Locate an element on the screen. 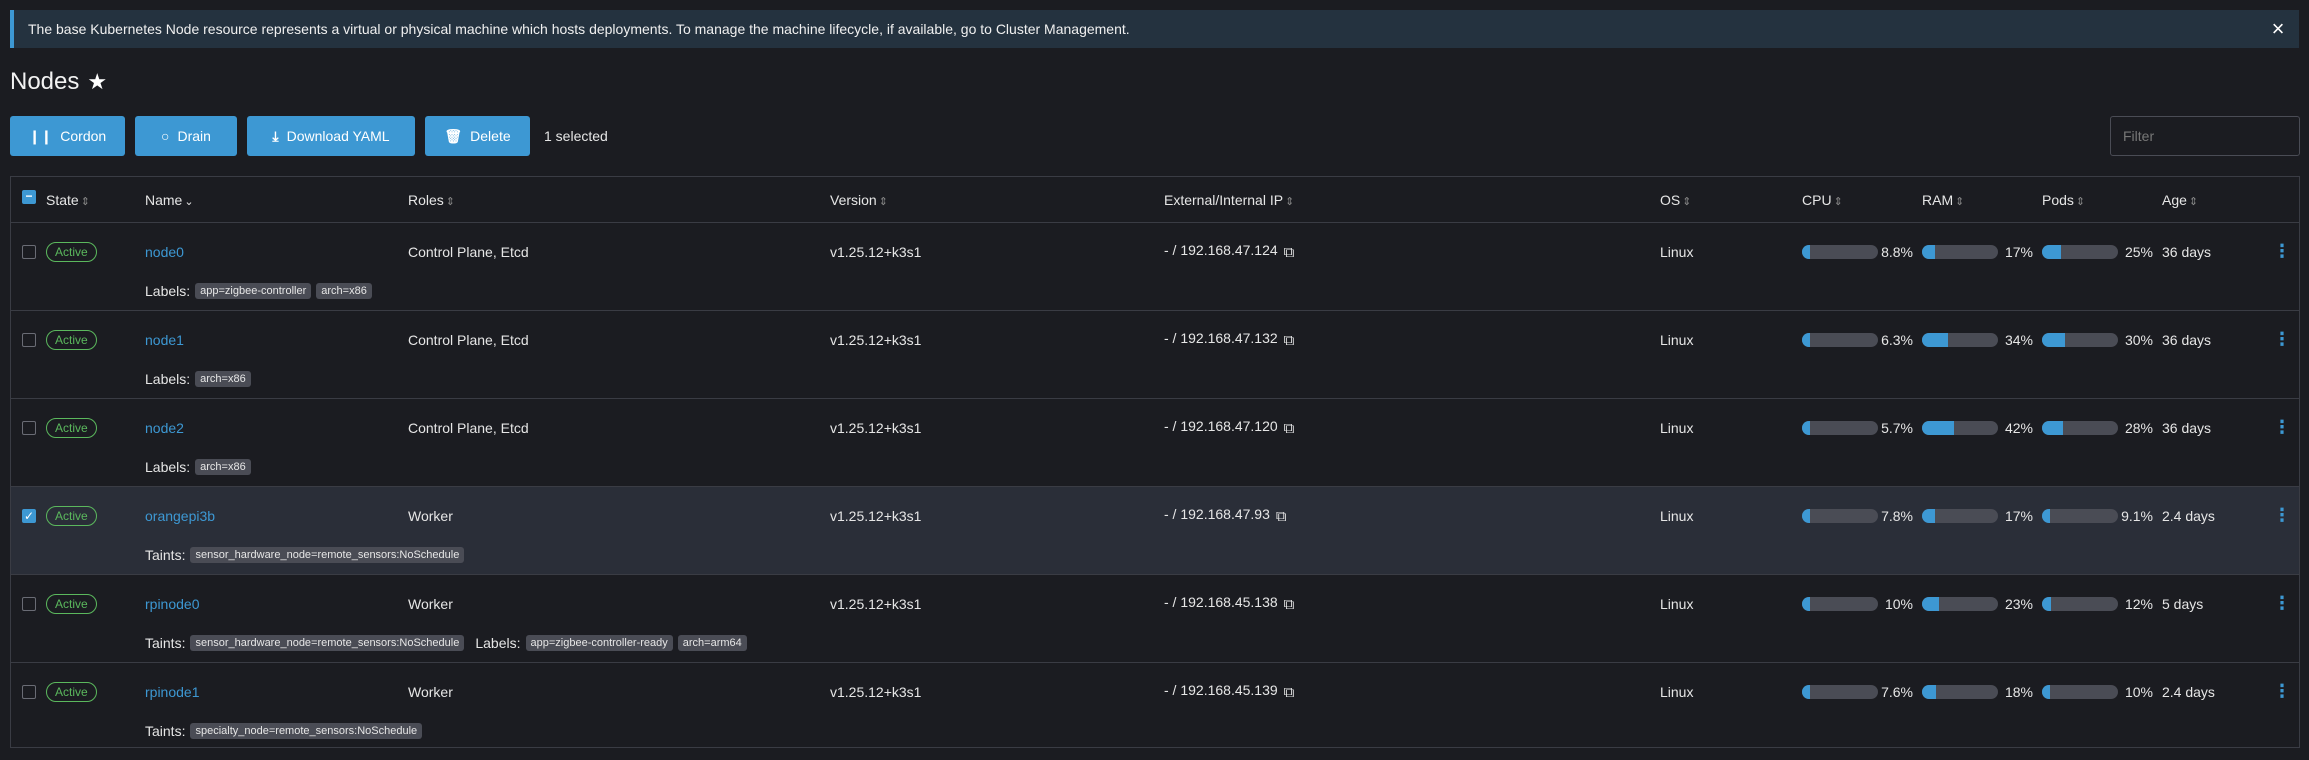 The width and height of the screenshot is (2309, 760). delete-label: Delete is located at coordinates (490, 136).